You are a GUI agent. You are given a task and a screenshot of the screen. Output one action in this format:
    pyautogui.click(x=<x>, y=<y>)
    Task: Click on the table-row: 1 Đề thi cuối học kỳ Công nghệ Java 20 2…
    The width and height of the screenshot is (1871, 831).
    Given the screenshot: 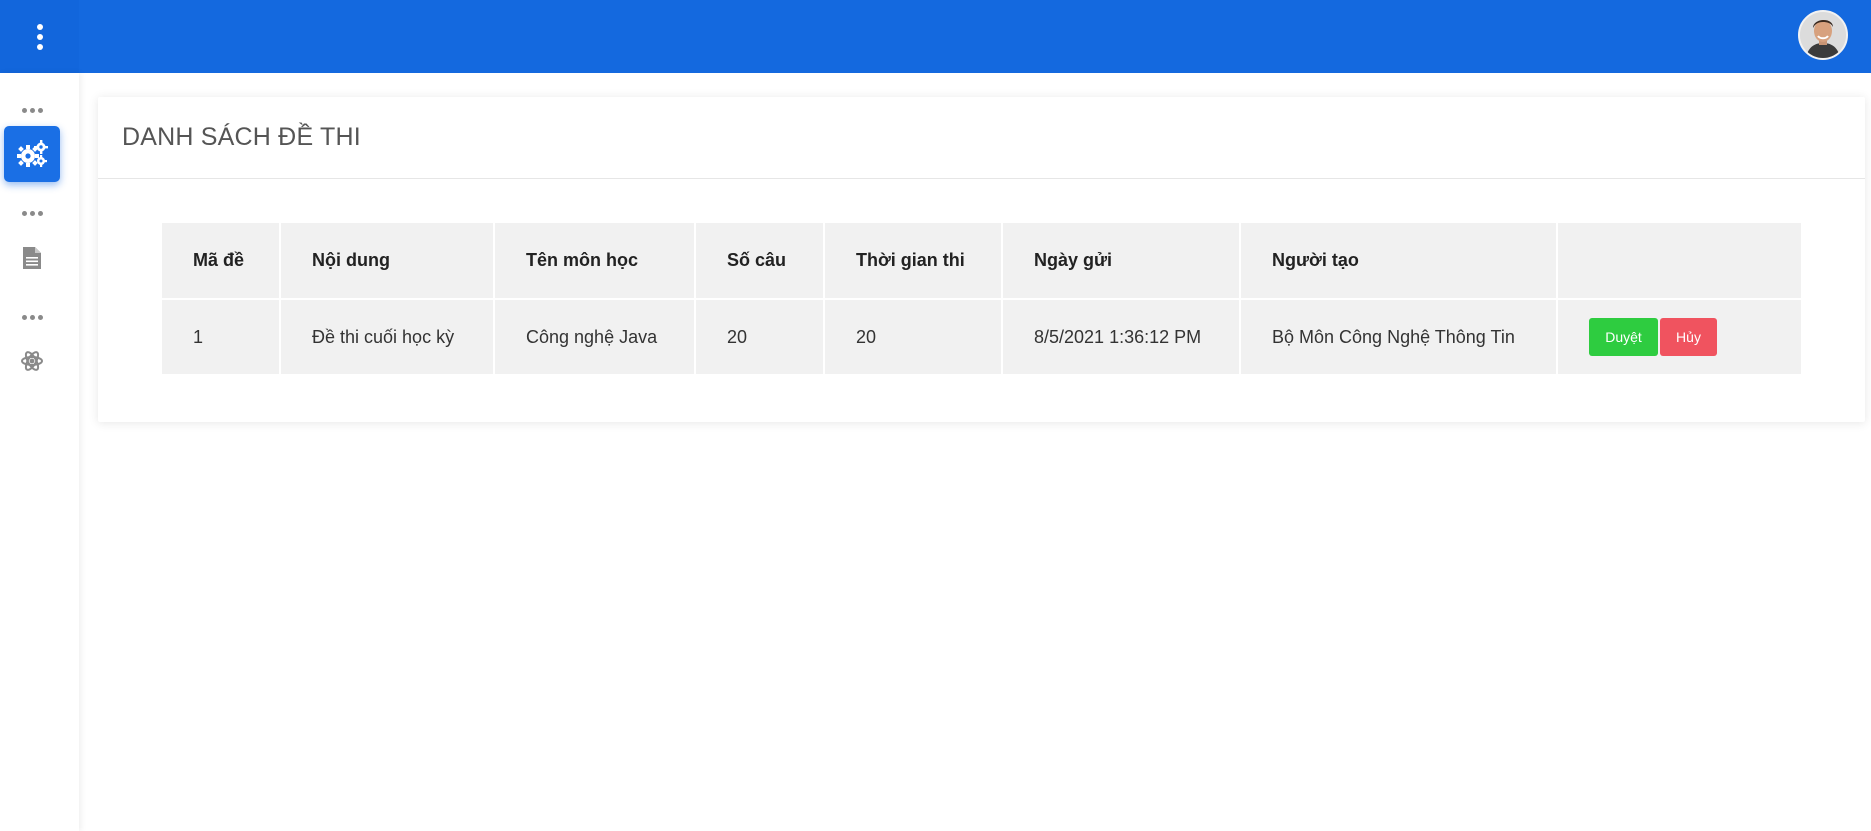 What is the action you would take?
    pyautogui.click(x=981, y=338)
    